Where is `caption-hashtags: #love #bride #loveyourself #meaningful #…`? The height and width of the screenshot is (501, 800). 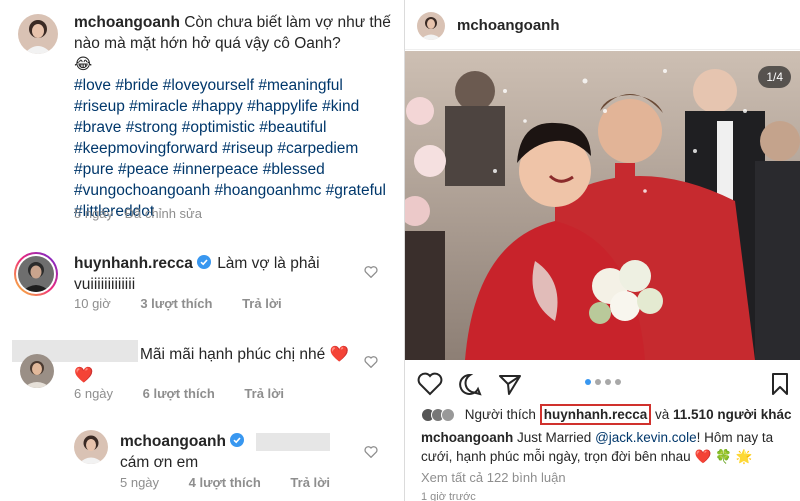 caption-hashtags: #love #bride #loveyourself #meaningful #… is located at coordinates (230, 148).